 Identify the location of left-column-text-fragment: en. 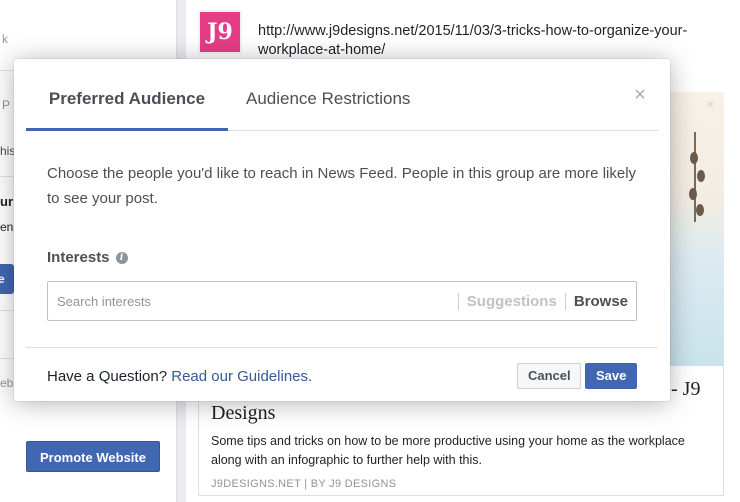
(7, 227).